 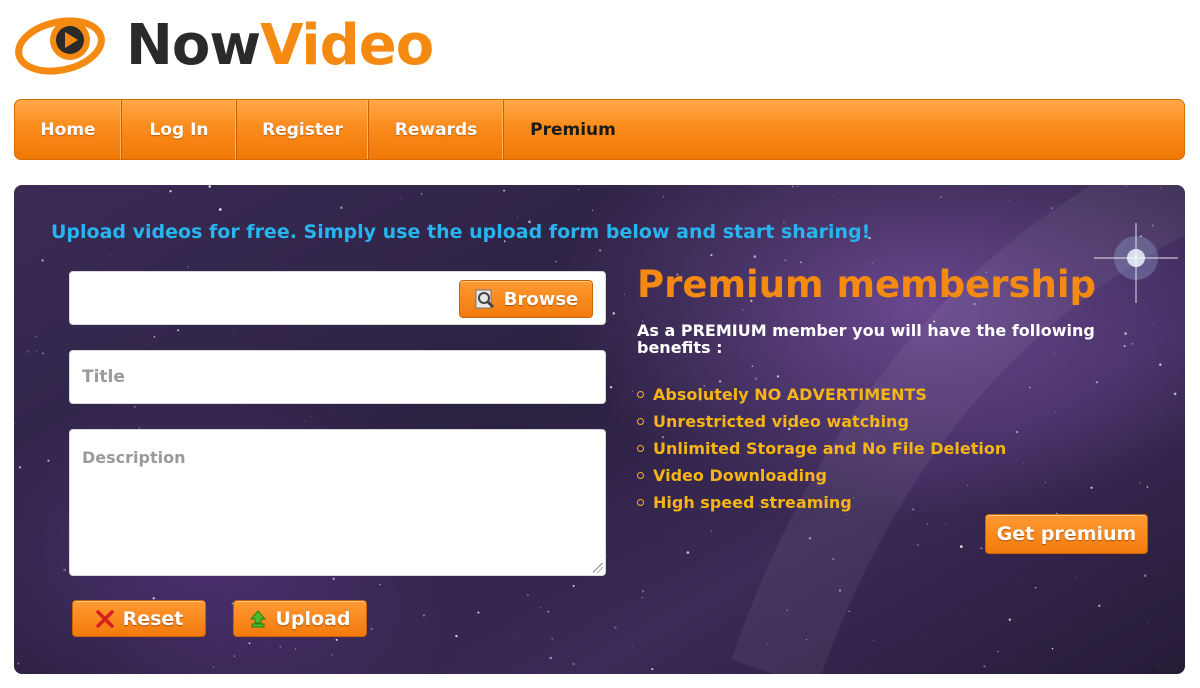 What do you see at coordinates (781, 421) in the screenshot?
I see `benefit-text: Unrestricted video watching` at bounding box center [781, 421].